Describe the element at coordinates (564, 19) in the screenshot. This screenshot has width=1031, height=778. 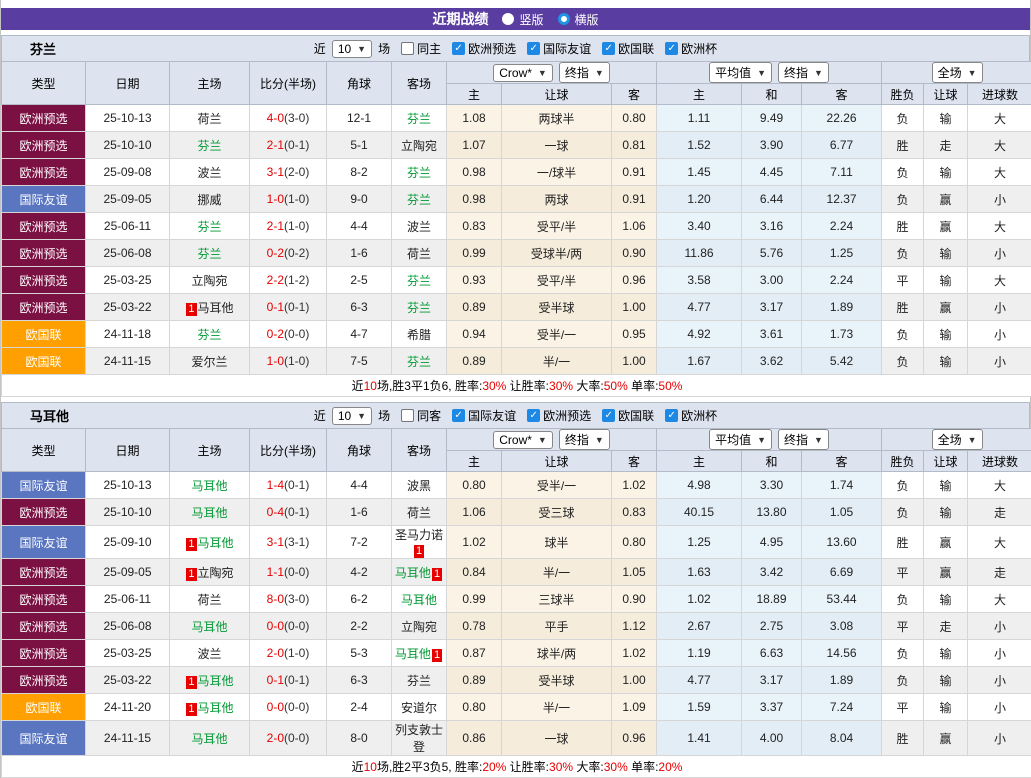
I see `radio-unselected-icon` at that location.